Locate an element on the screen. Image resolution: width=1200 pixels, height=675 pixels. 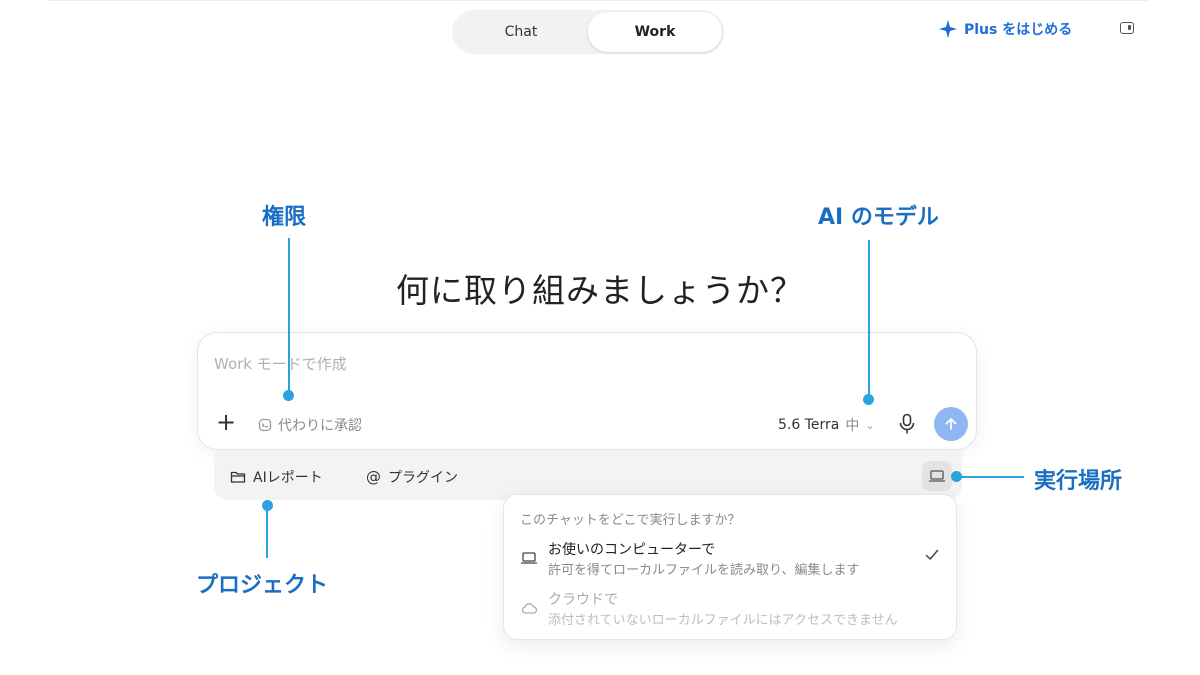
start-plus-link: Plus をはじめる is located at coordinates (1005, 29).